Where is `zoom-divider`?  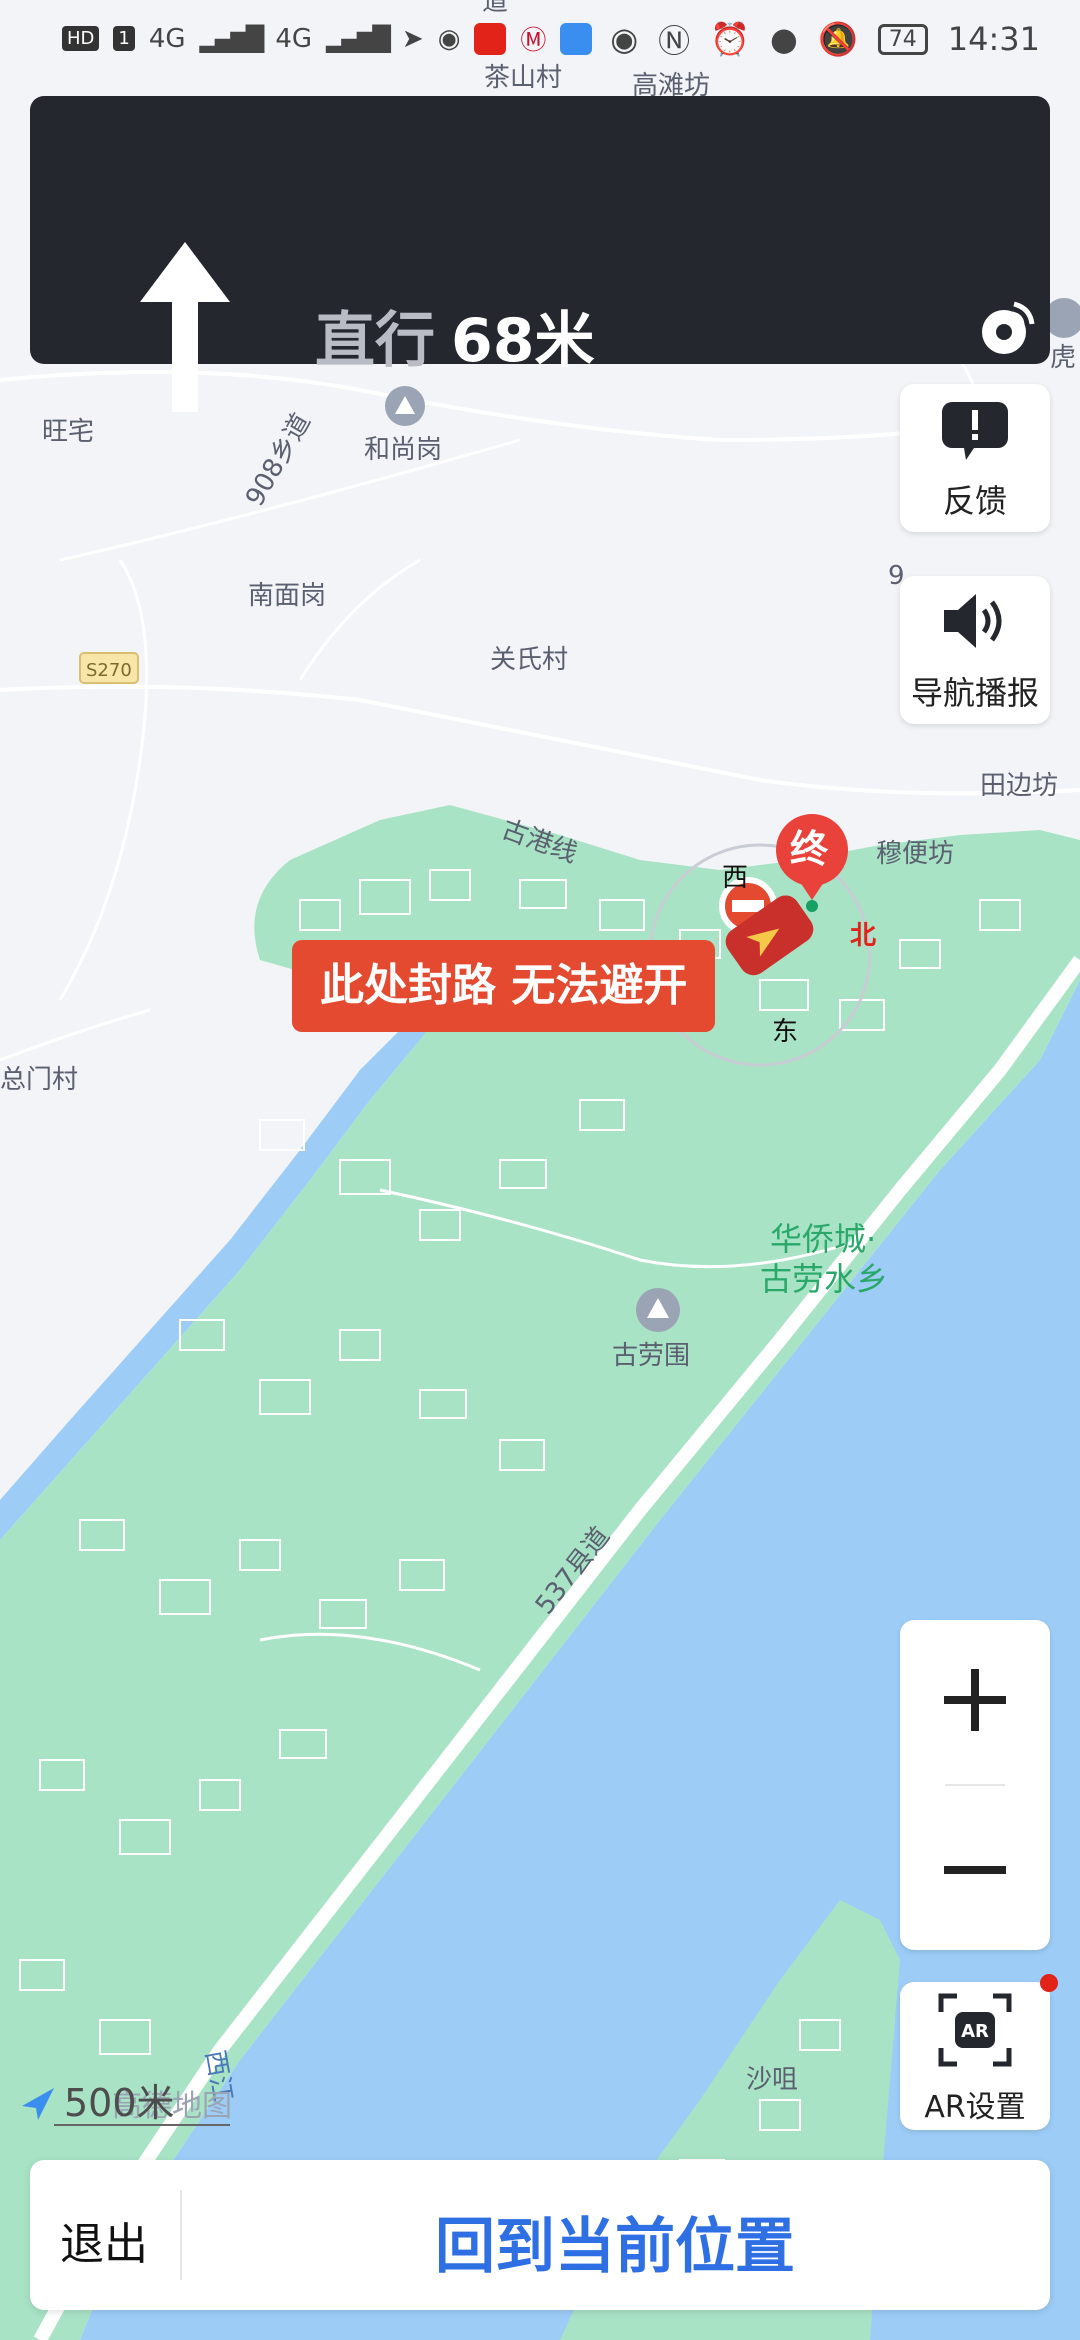 zoom-divider is located at coordinates (975, 1785).